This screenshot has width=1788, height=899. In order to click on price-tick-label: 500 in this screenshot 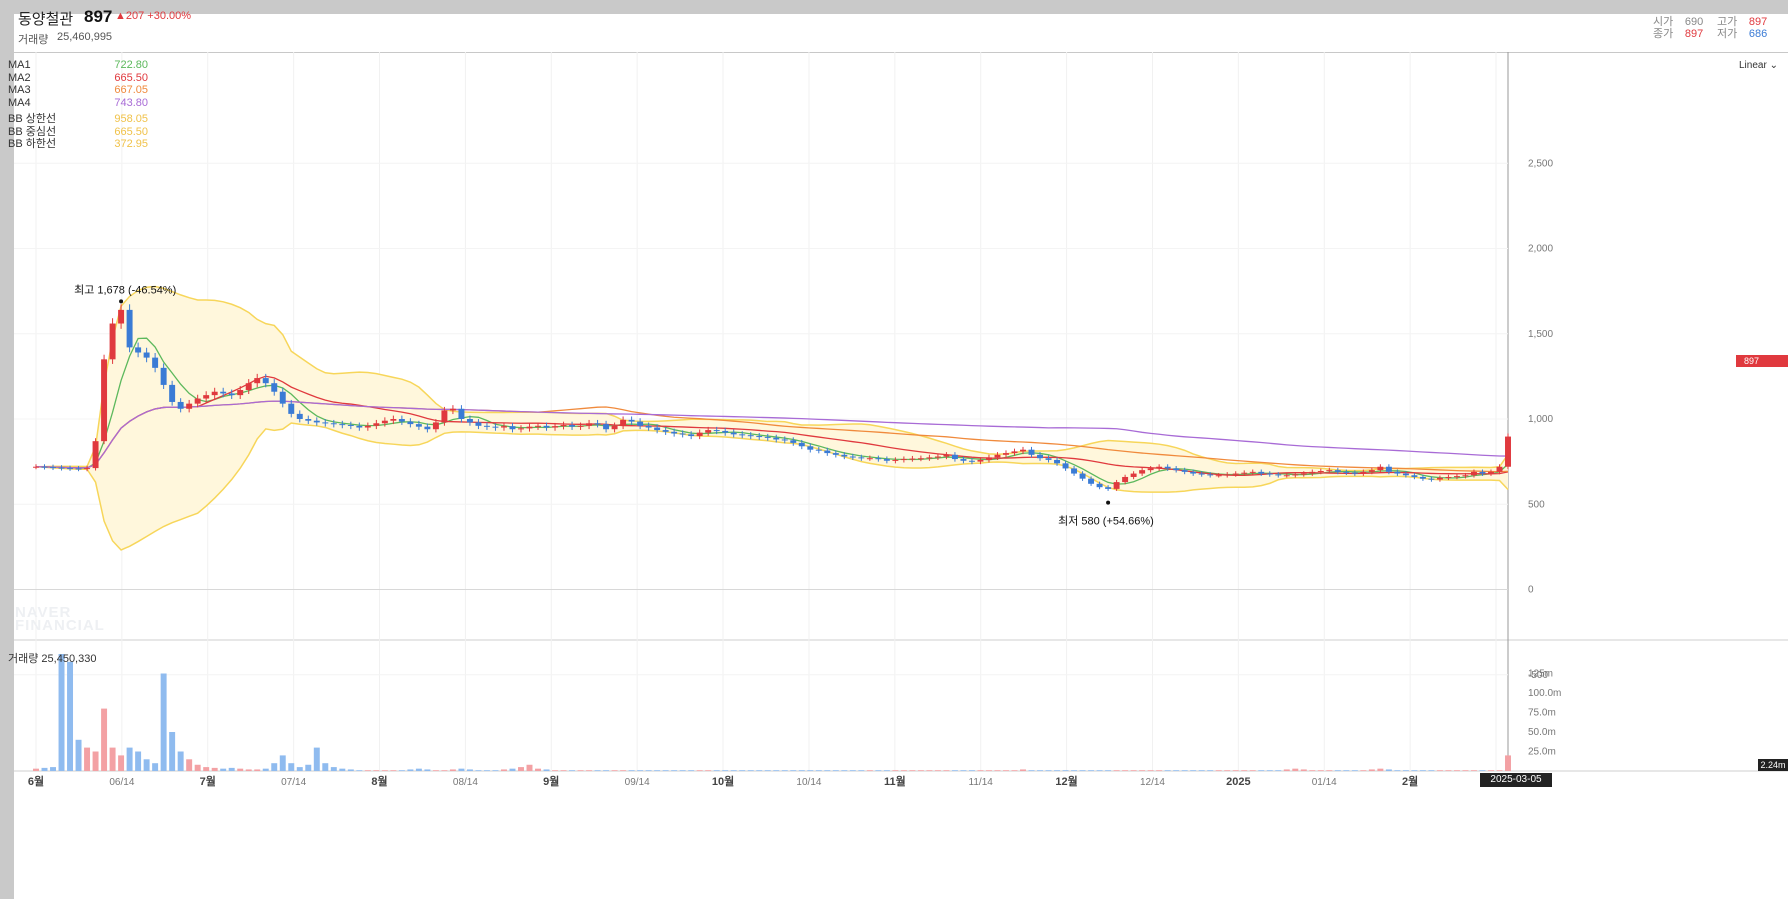, I will do `click(1536, 504)`.